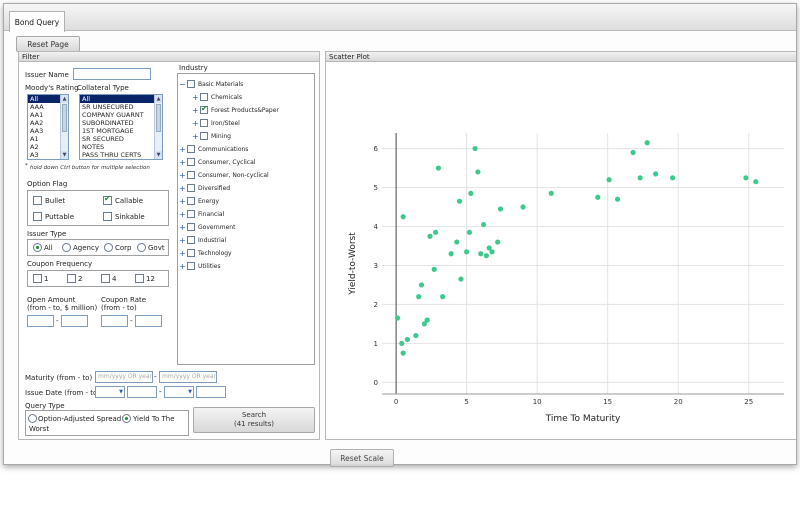  What do you see at coordinates (114, 321) in the screenshot?
I see `coupon-rate-from-input` at bounding box center [114, 321].